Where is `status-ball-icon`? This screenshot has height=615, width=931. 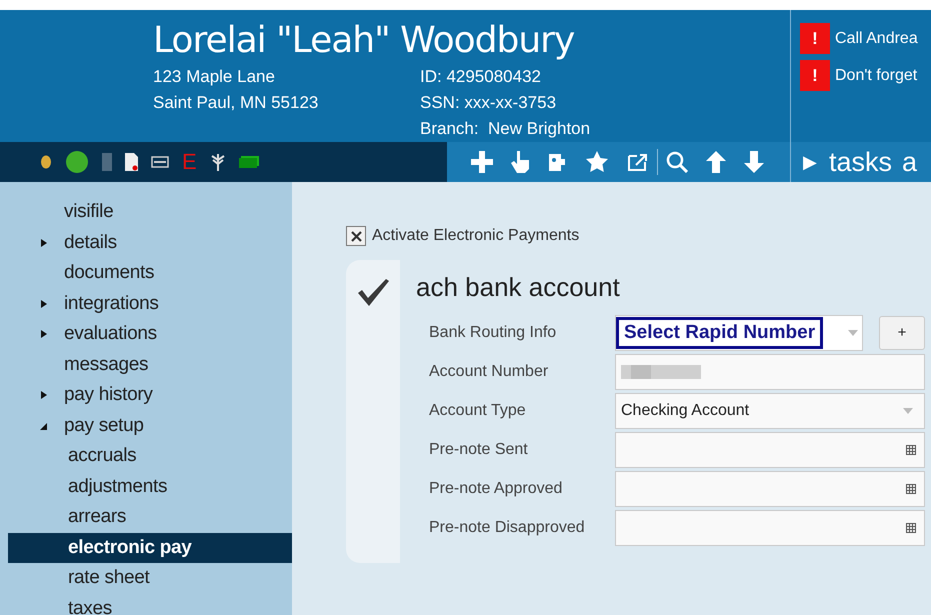 status-ball-icon is located at coordinates (77, 162).